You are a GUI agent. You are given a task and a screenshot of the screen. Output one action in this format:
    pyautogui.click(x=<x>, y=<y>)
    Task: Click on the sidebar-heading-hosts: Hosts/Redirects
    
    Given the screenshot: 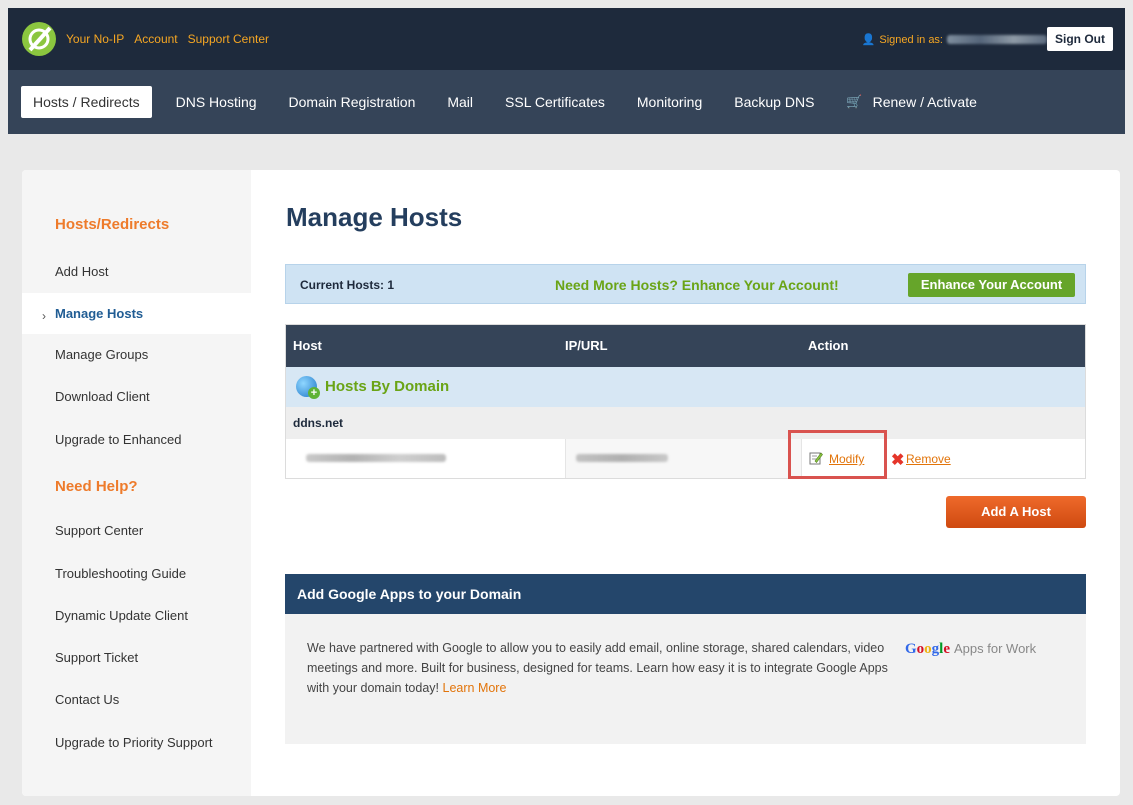 What is the action you would take?
    pyautogui.click(x=112, y=224)
    